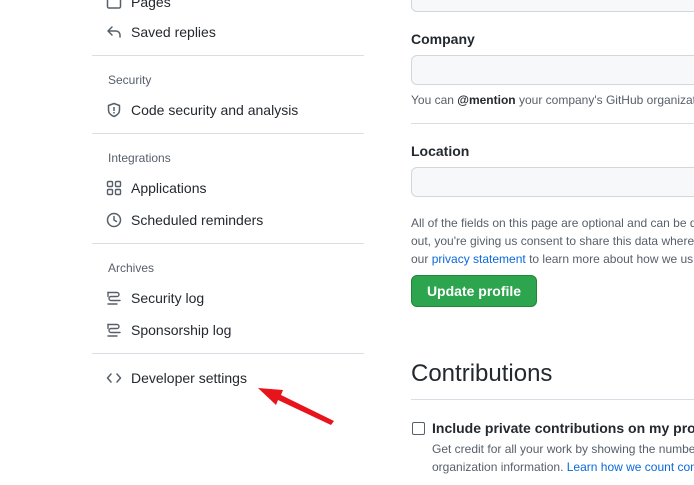 This screenshot has height=485, width=694. Describe the element at coordinates (168, 298) in the screenshot. I see `sidebar-item-label: Security log` at that location.